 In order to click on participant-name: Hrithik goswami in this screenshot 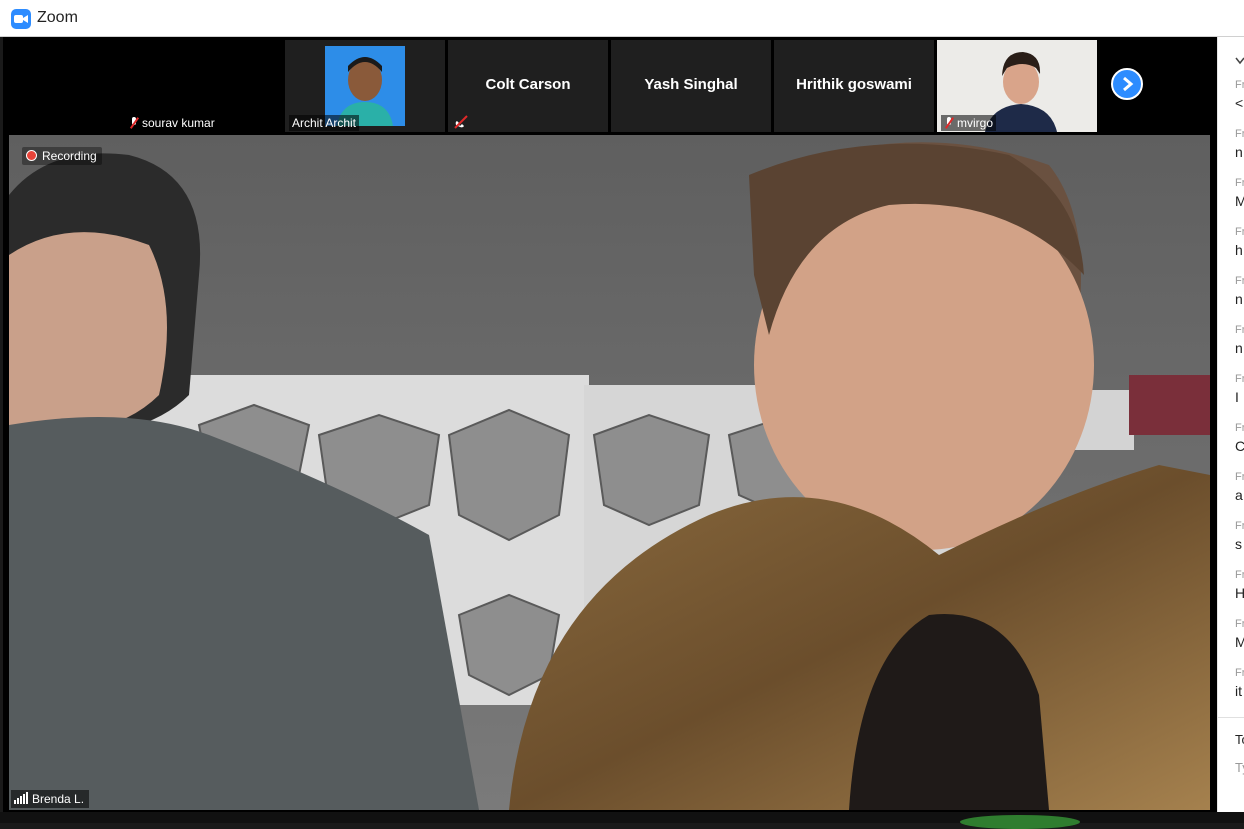, I will do `click(854, 84)`.